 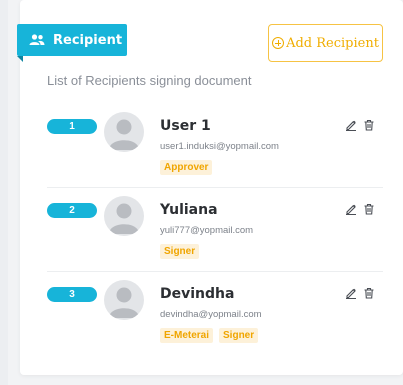 What do you see at coordinates (278, 43) in the screenshot?
I see `plus-circle-icon` at bounding box center [278, 43].